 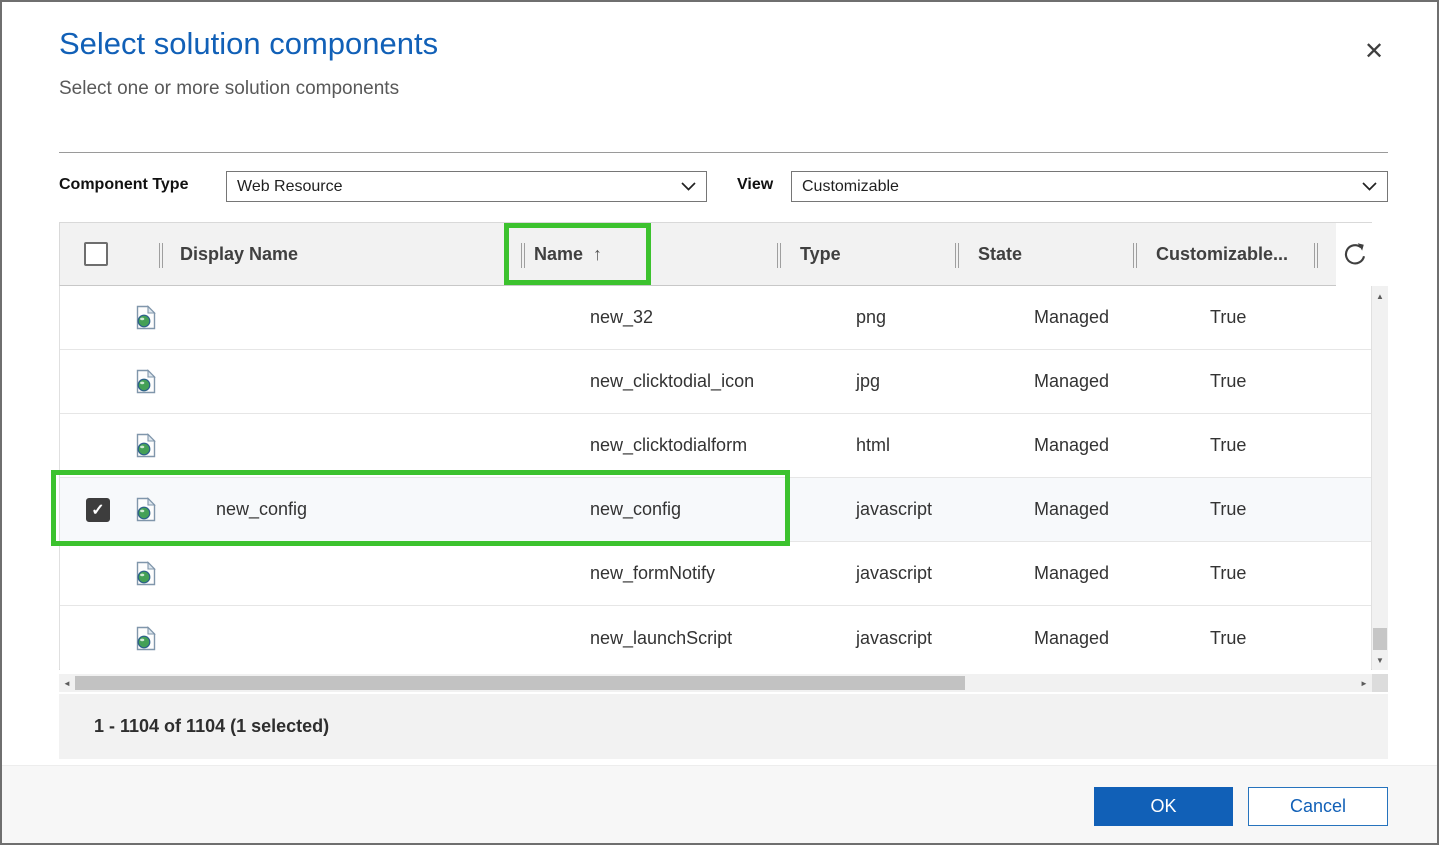 I want to click on cell-type: png, so click(x=871, y=317).